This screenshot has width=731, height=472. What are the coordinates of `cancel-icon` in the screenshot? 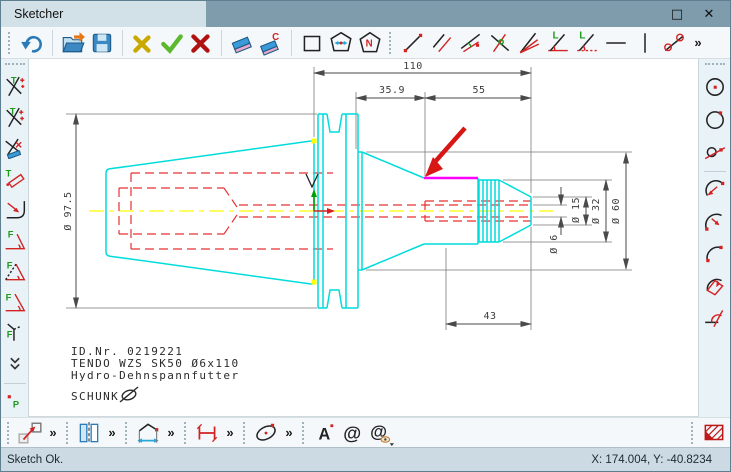 It's located at (201, 43).